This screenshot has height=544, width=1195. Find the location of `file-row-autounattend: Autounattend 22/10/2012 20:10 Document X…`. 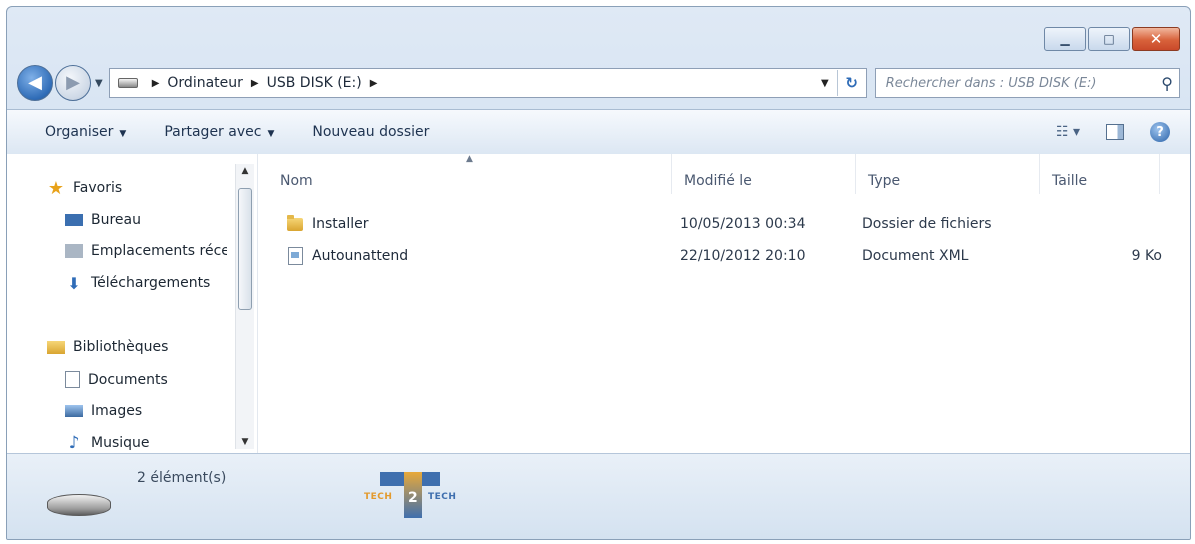

file-row-autounattend: Autounattend 22/10/2012 20:10 Document X… is located at coordinates (728, 256).